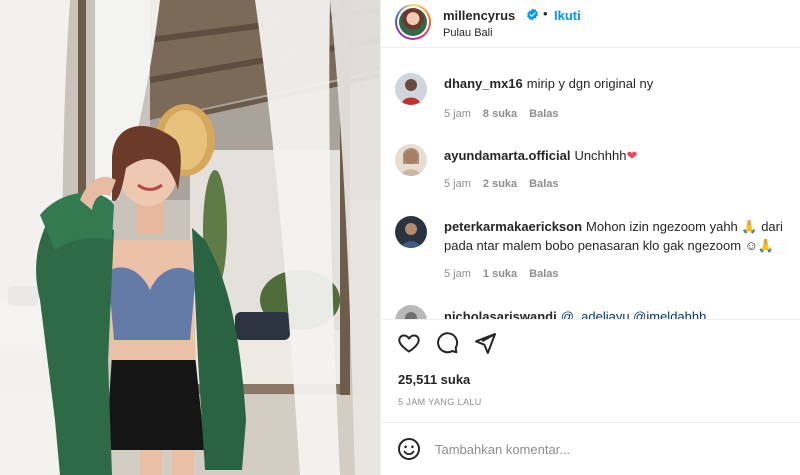 Image resolution: width=800 pixels, height=475 pixels. What do you see at coordinates (483, 83) in the screenshot?
I see `comment-username: dhany_mx16` at bounding box center [483, 83].